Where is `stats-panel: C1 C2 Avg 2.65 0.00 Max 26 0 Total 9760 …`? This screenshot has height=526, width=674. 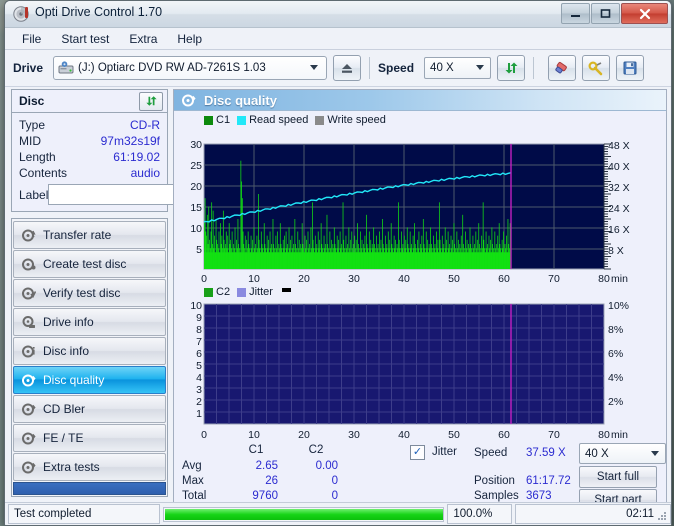
stats-panel: C1 C2 Avg 2.65 0.00 Max 26 0 Total 9760 … is located at coordinates (420, 476).